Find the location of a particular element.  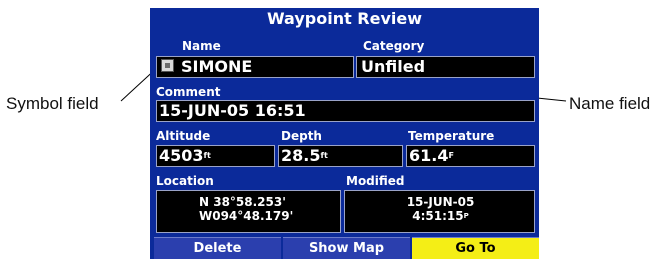

modified-time: 4:51:15P is located at coordinates (440, 216).